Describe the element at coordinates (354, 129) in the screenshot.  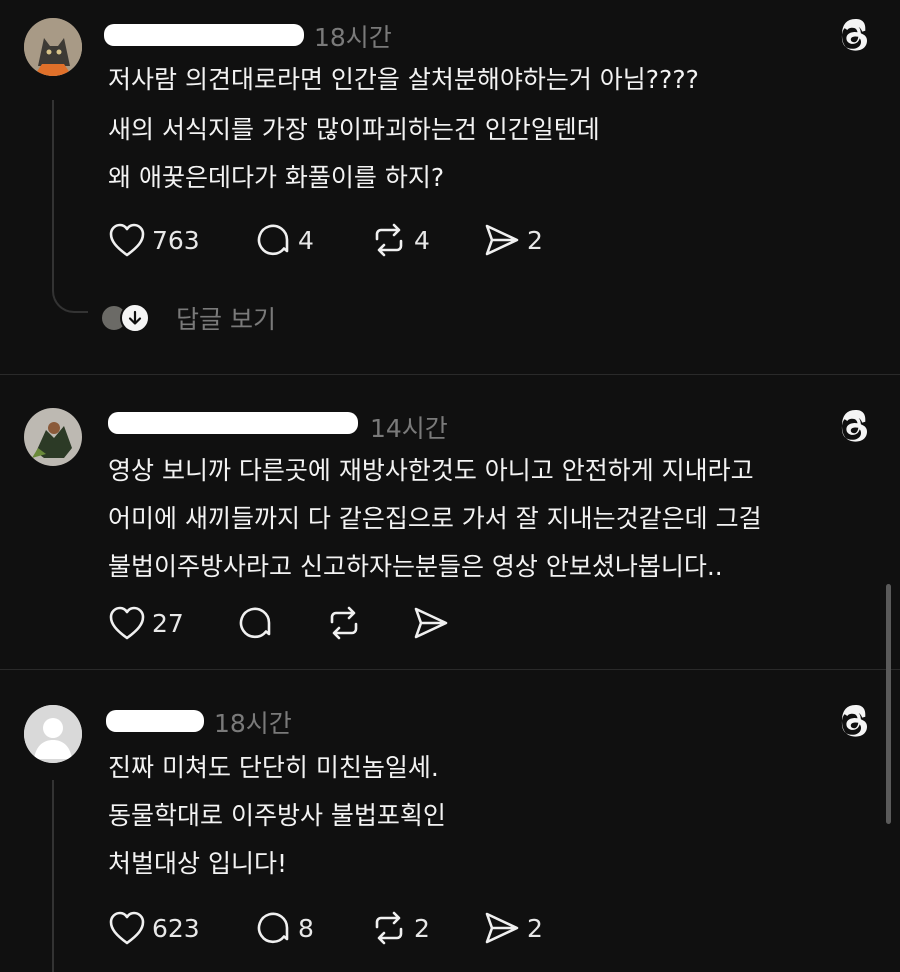
I see `comment-text-line: 새의 서식지를 가장 많이파괴하는건 인간일텐데` at that location.